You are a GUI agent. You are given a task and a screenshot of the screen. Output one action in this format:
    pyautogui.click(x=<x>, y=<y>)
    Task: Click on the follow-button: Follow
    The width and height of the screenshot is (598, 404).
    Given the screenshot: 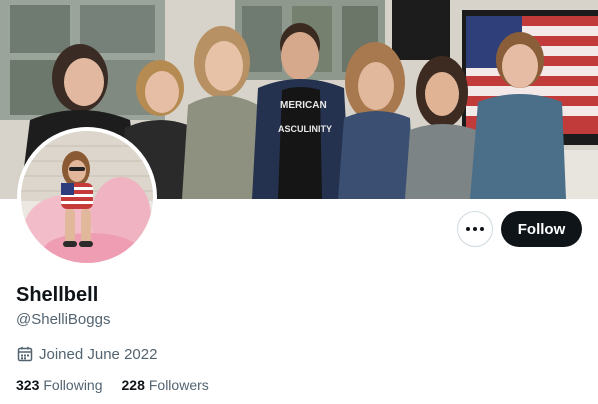 What is the action you would take?
    pyautogui.click(x=541, y=229)
    